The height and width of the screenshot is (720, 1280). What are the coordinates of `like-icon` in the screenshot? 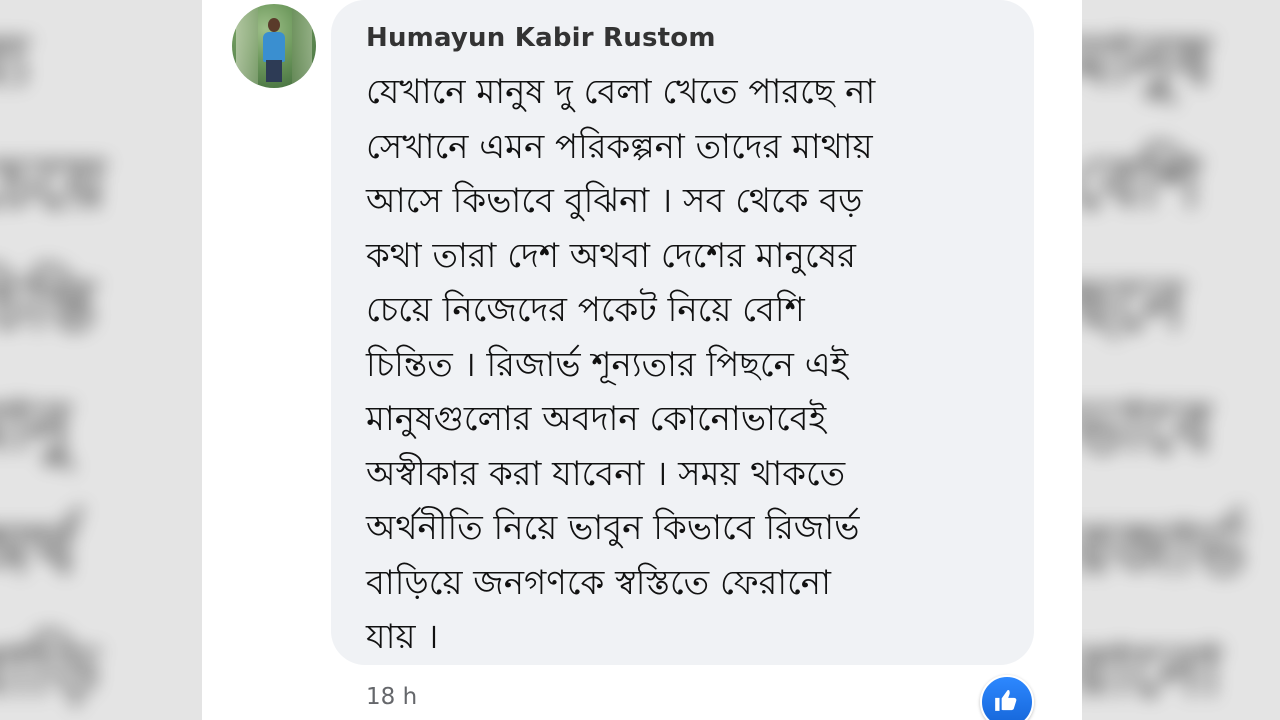 It's located at (1007, 697).